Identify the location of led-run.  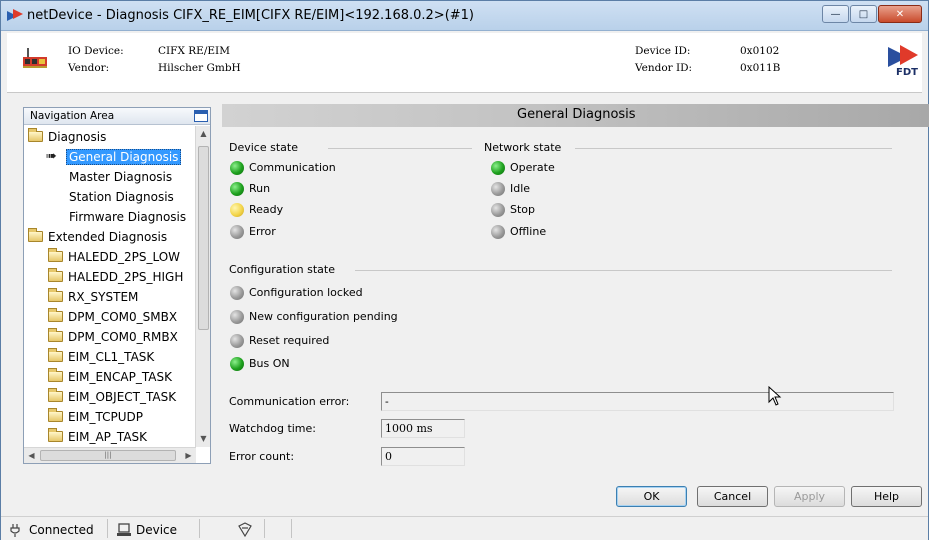
(237, 189).